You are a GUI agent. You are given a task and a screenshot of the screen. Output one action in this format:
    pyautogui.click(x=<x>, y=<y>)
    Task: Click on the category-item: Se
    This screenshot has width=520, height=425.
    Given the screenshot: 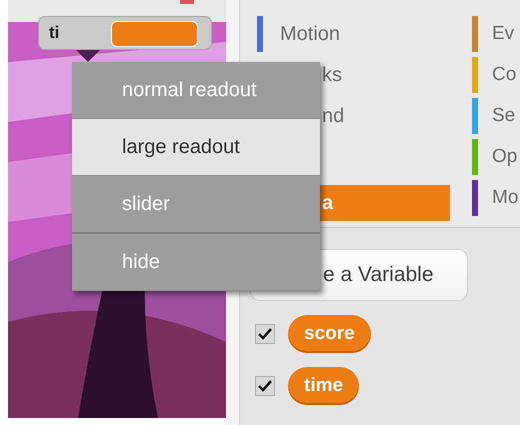 What is the action you would take?
    pyautogui.click(x=497, y=116)
    